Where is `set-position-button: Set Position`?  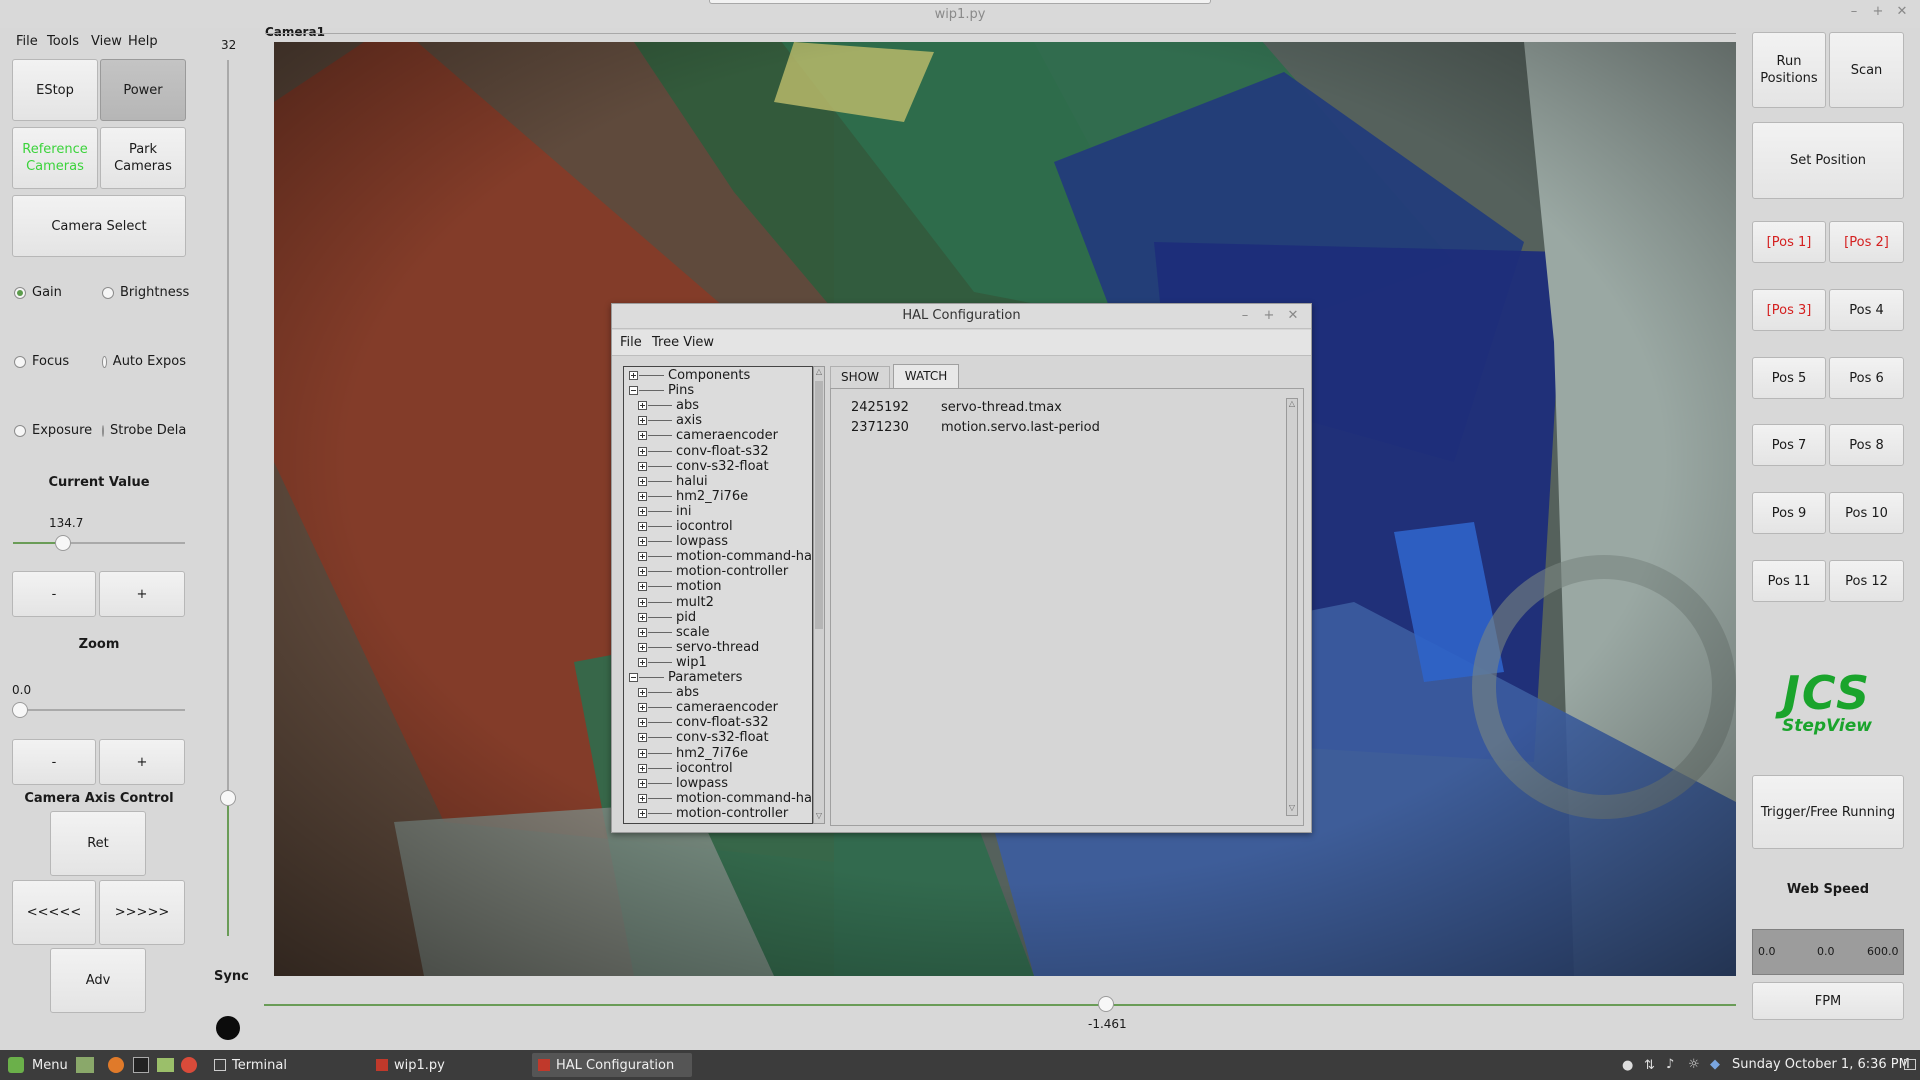 set-position-button: Set Position is located at coordinates (1828, 160).